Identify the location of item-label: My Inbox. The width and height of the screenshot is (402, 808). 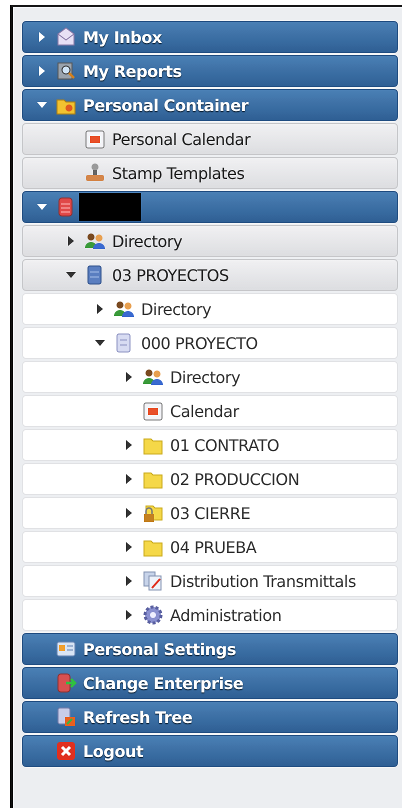
(122, 37).